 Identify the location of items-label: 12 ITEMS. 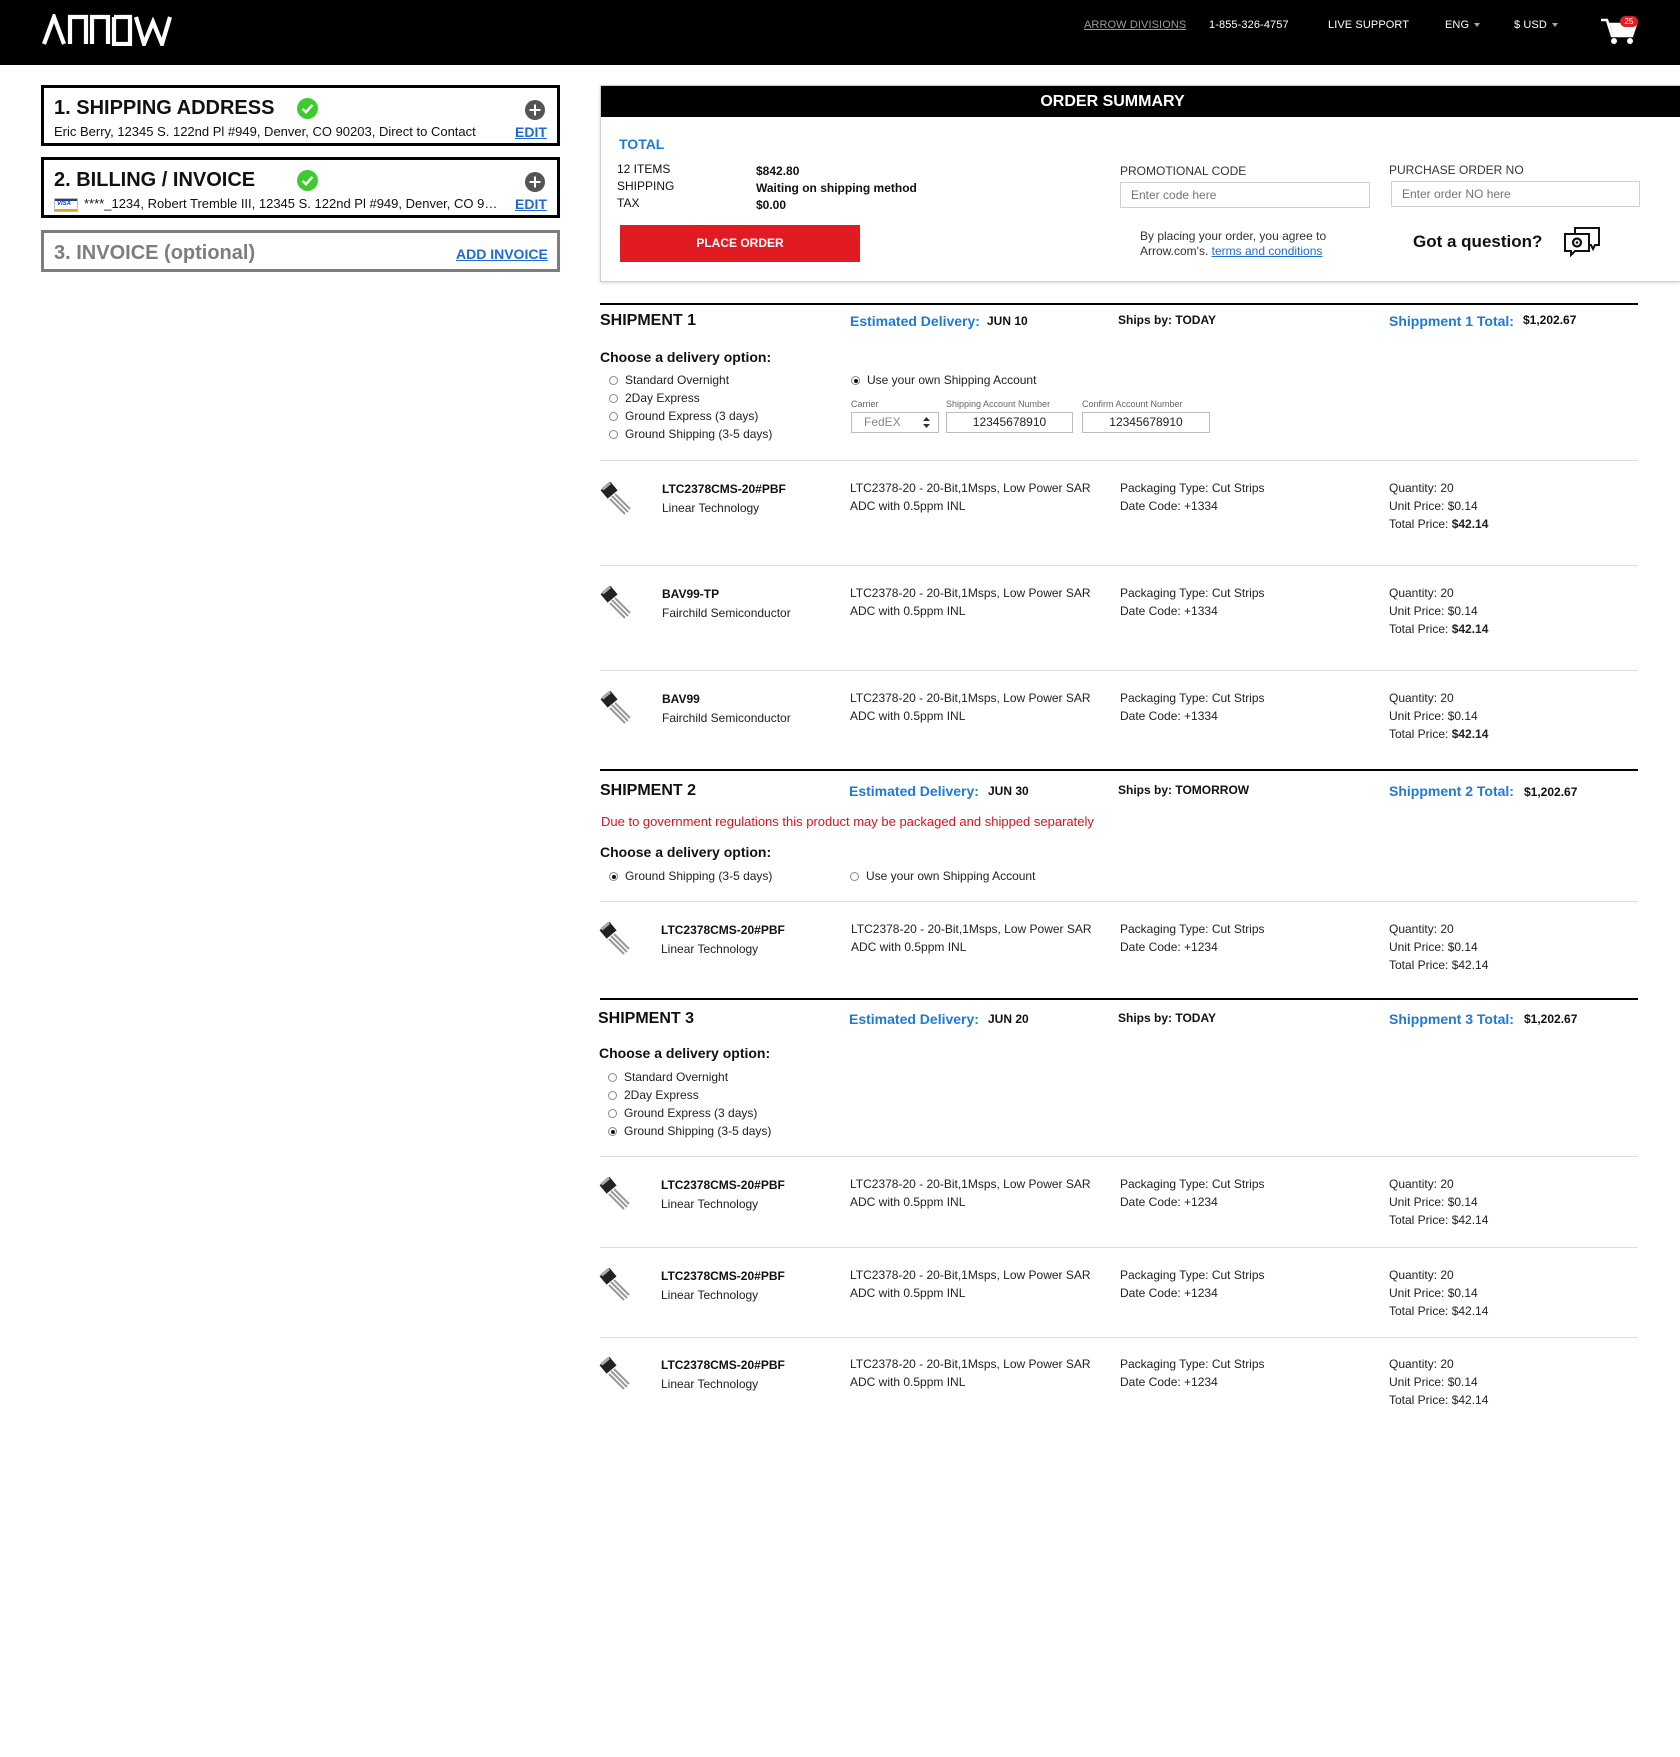
(644, 169).